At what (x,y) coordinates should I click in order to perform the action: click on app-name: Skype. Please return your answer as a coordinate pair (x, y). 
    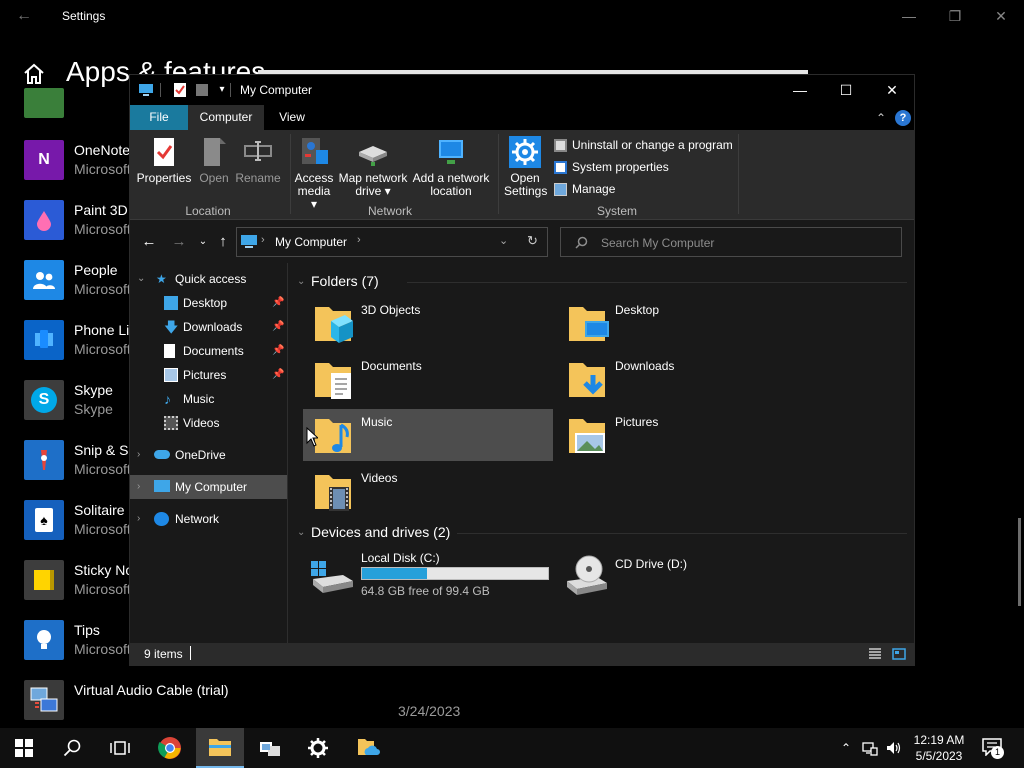
    Looking at the image, I should click on (93, 390).